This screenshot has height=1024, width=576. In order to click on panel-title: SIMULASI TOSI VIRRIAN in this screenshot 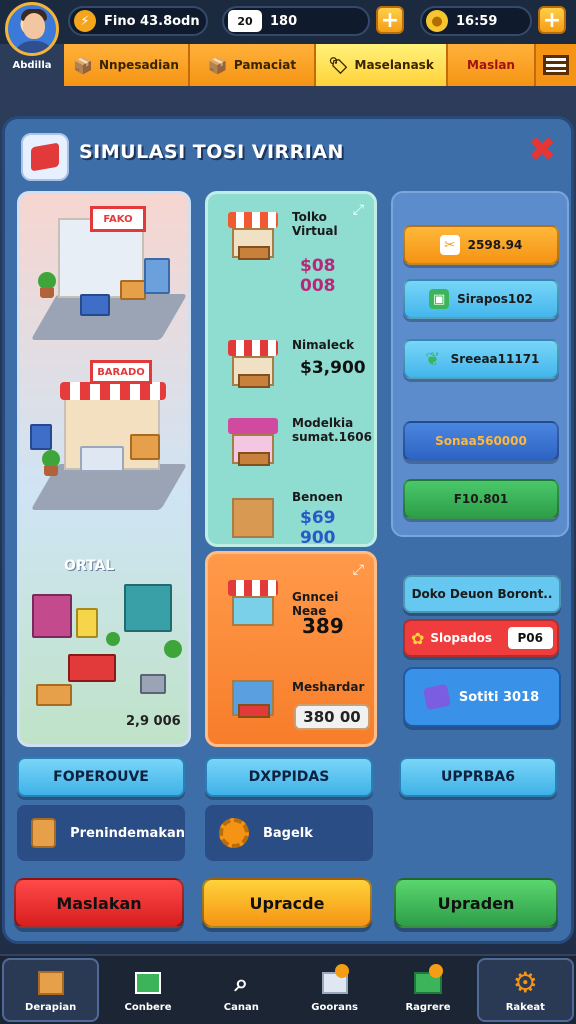, I will do `click(211, 152)`.